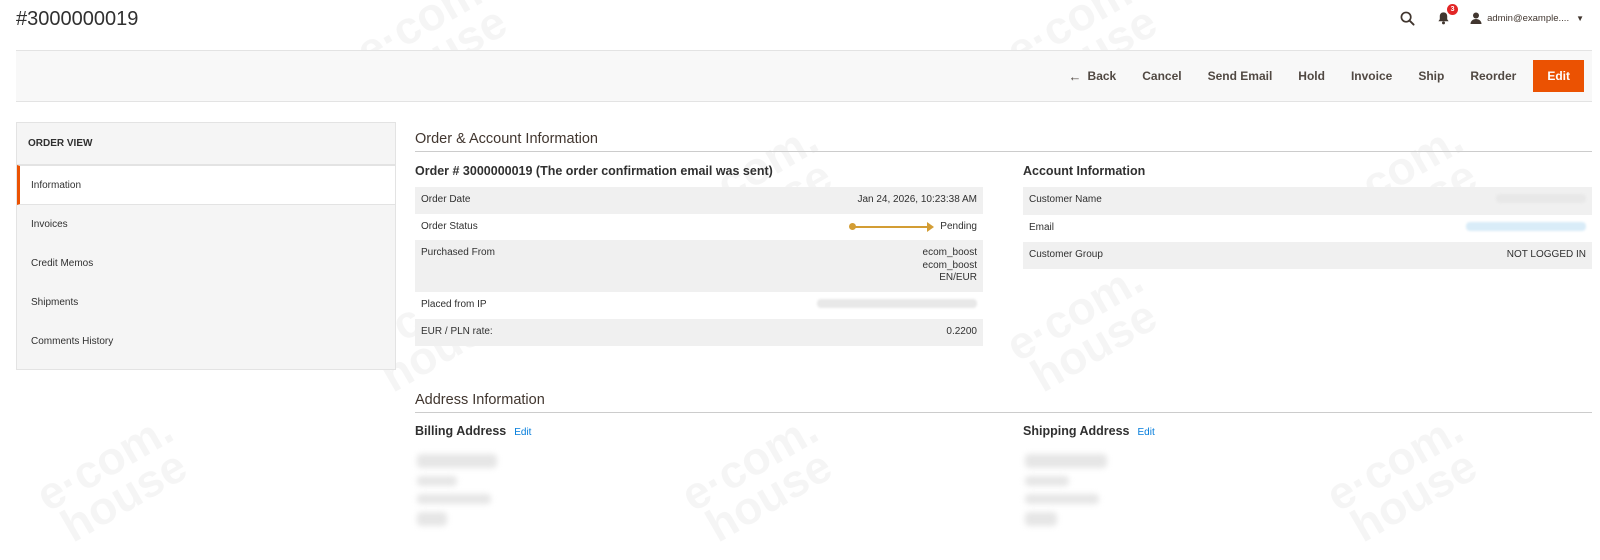  What do you see at coordinates (446, 199) in the screenshot?
I see `order-date-label: Order Date` at bounding box center [446, 199].